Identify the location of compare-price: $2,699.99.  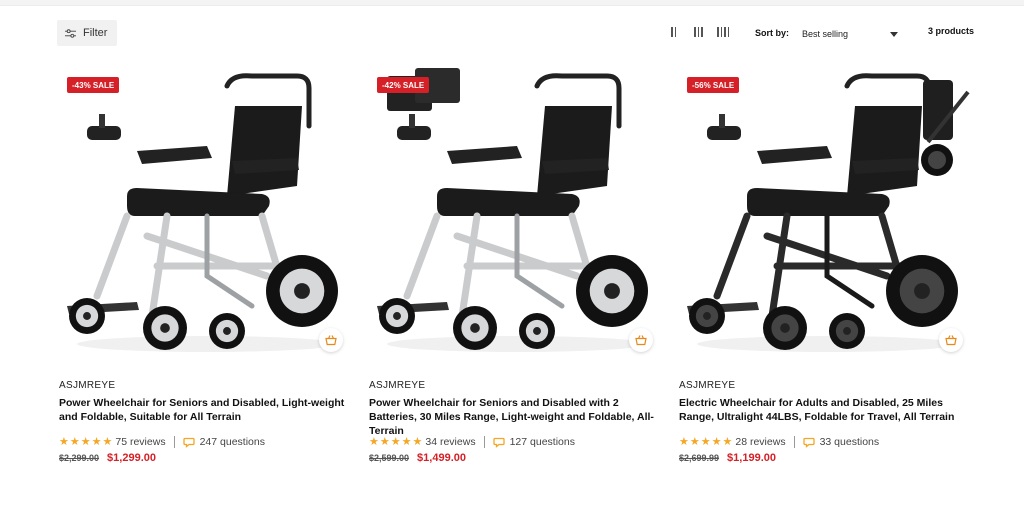
(699, 458).